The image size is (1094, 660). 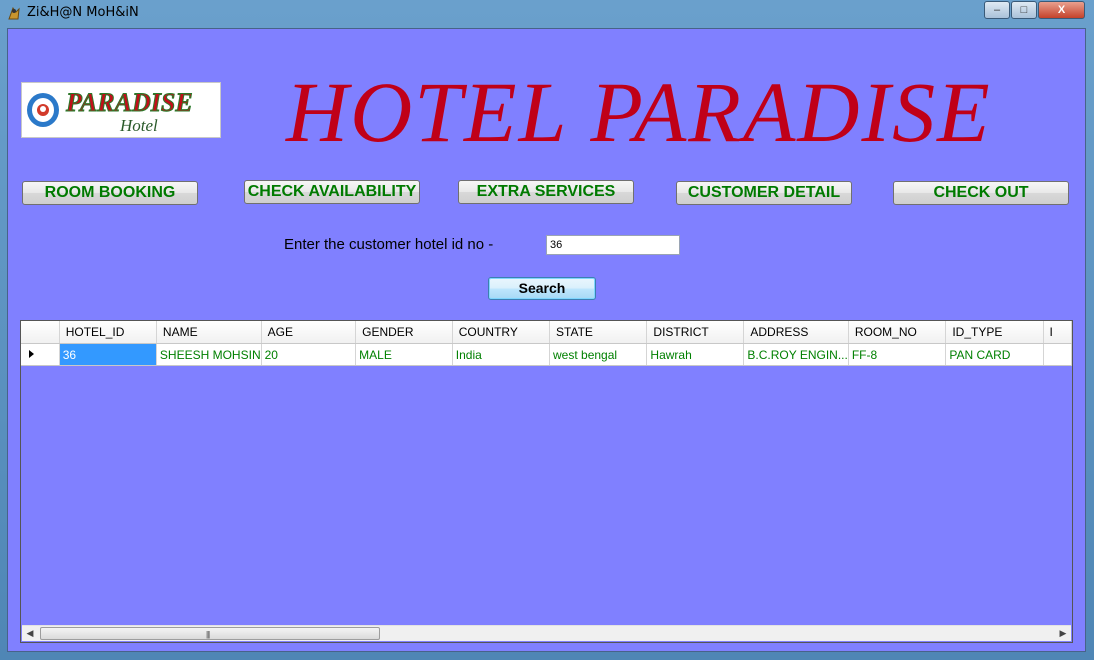 What do you see at coordinates (40, 332) in the screenshot?
I see `grid-corner-header` at bounding box center [40, 332].